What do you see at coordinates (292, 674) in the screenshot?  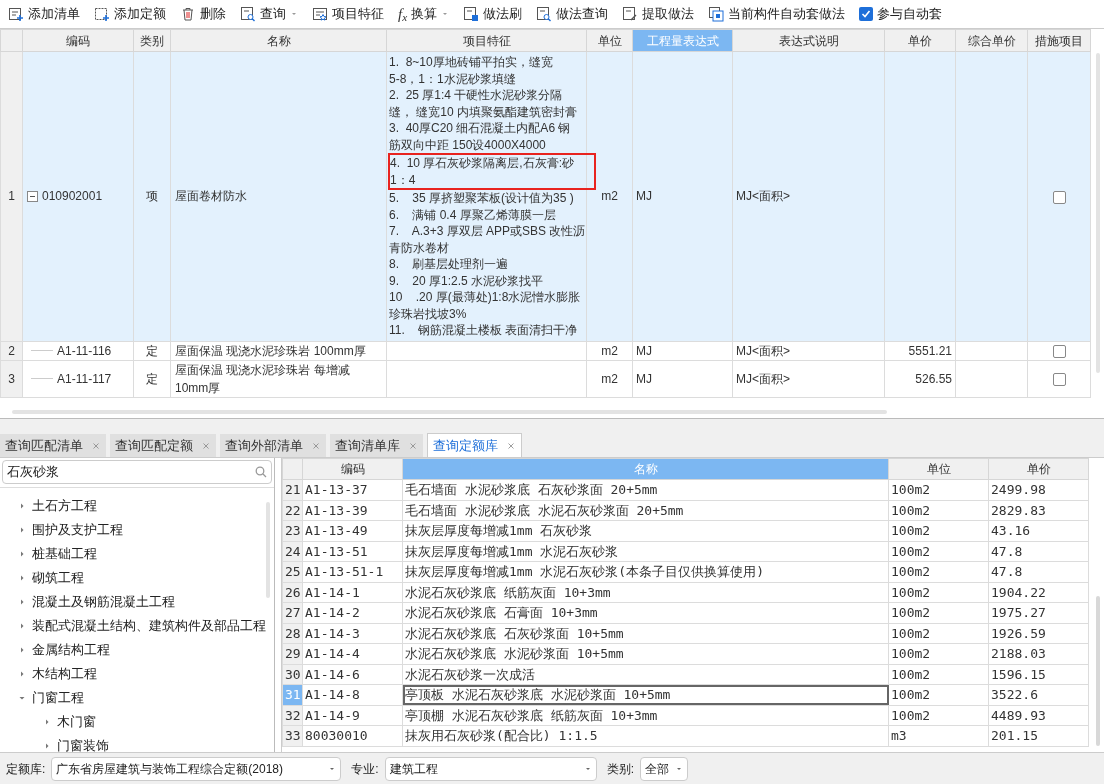 I see `row-number: 30` at bounding box center [292, 674].